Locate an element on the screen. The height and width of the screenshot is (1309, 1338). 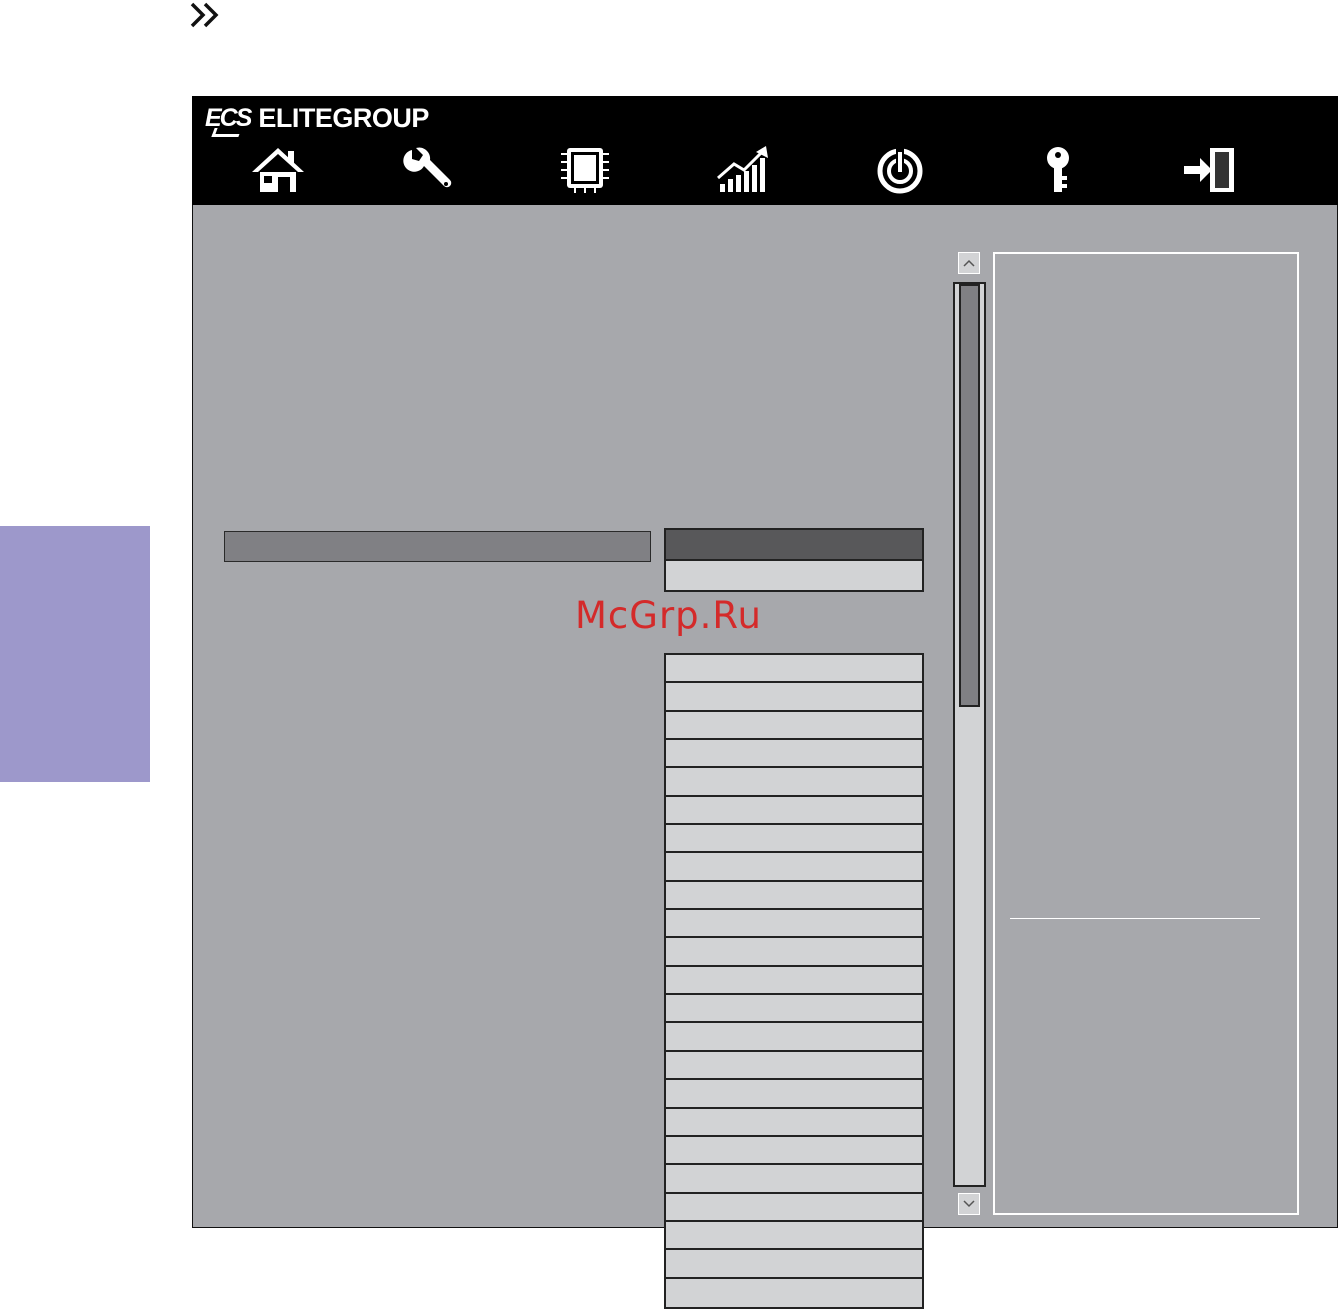
watermark: McGrp.Ru is located at coordinates (668, 615).